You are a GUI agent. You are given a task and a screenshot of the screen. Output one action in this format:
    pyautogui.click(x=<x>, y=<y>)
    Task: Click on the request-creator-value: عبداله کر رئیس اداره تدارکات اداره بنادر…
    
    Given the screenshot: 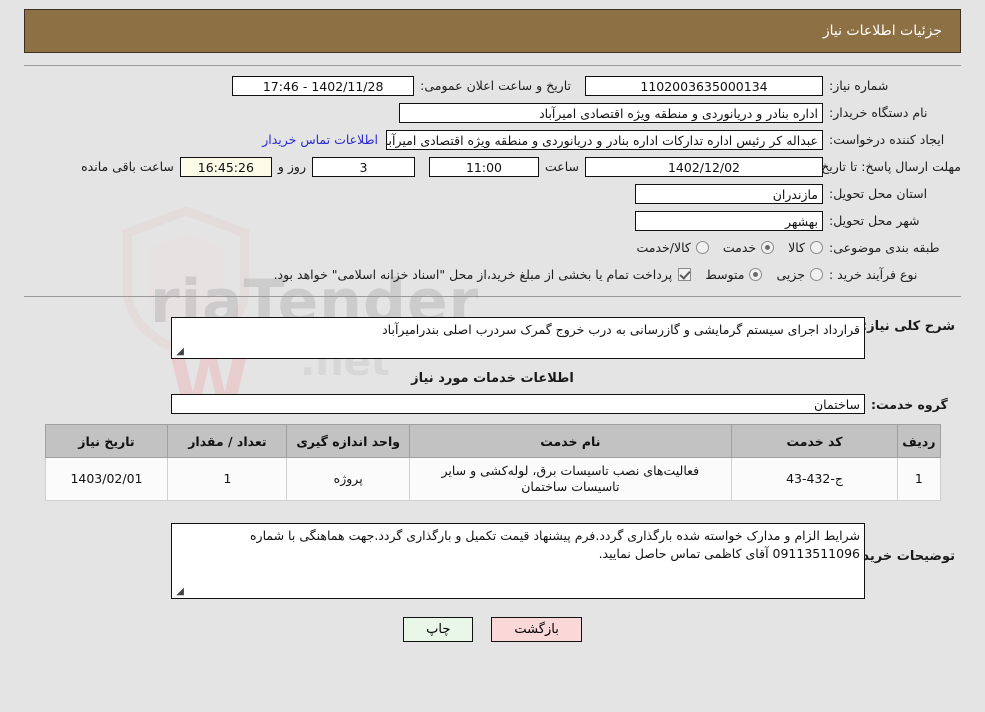 What is the action you would take?
    pyautogui.click(x=604, y=139)
    